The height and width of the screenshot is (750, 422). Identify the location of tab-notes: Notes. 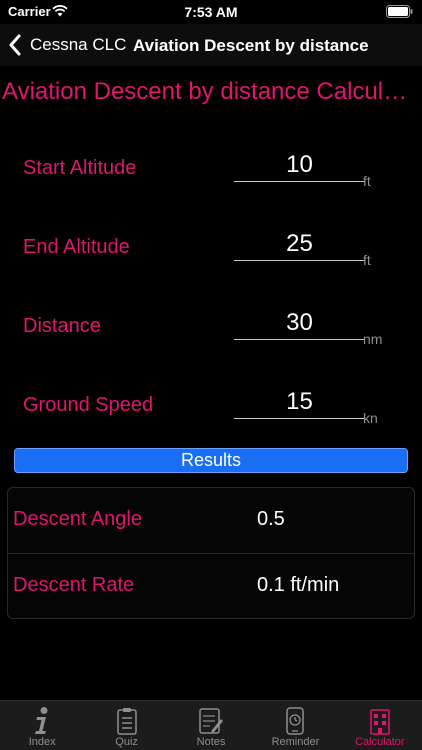
(211, 725).